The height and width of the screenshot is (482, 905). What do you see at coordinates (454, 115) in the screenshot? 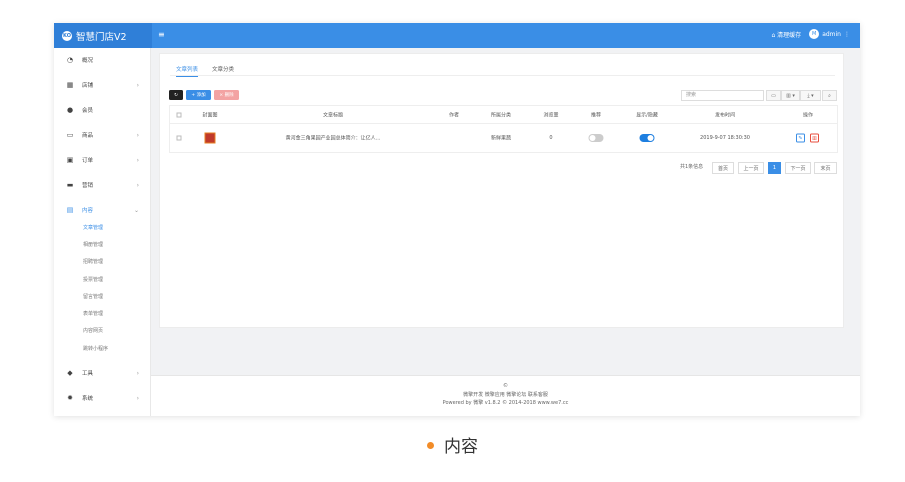
I see `header-author: 作者` at bounding box center [454, 115].